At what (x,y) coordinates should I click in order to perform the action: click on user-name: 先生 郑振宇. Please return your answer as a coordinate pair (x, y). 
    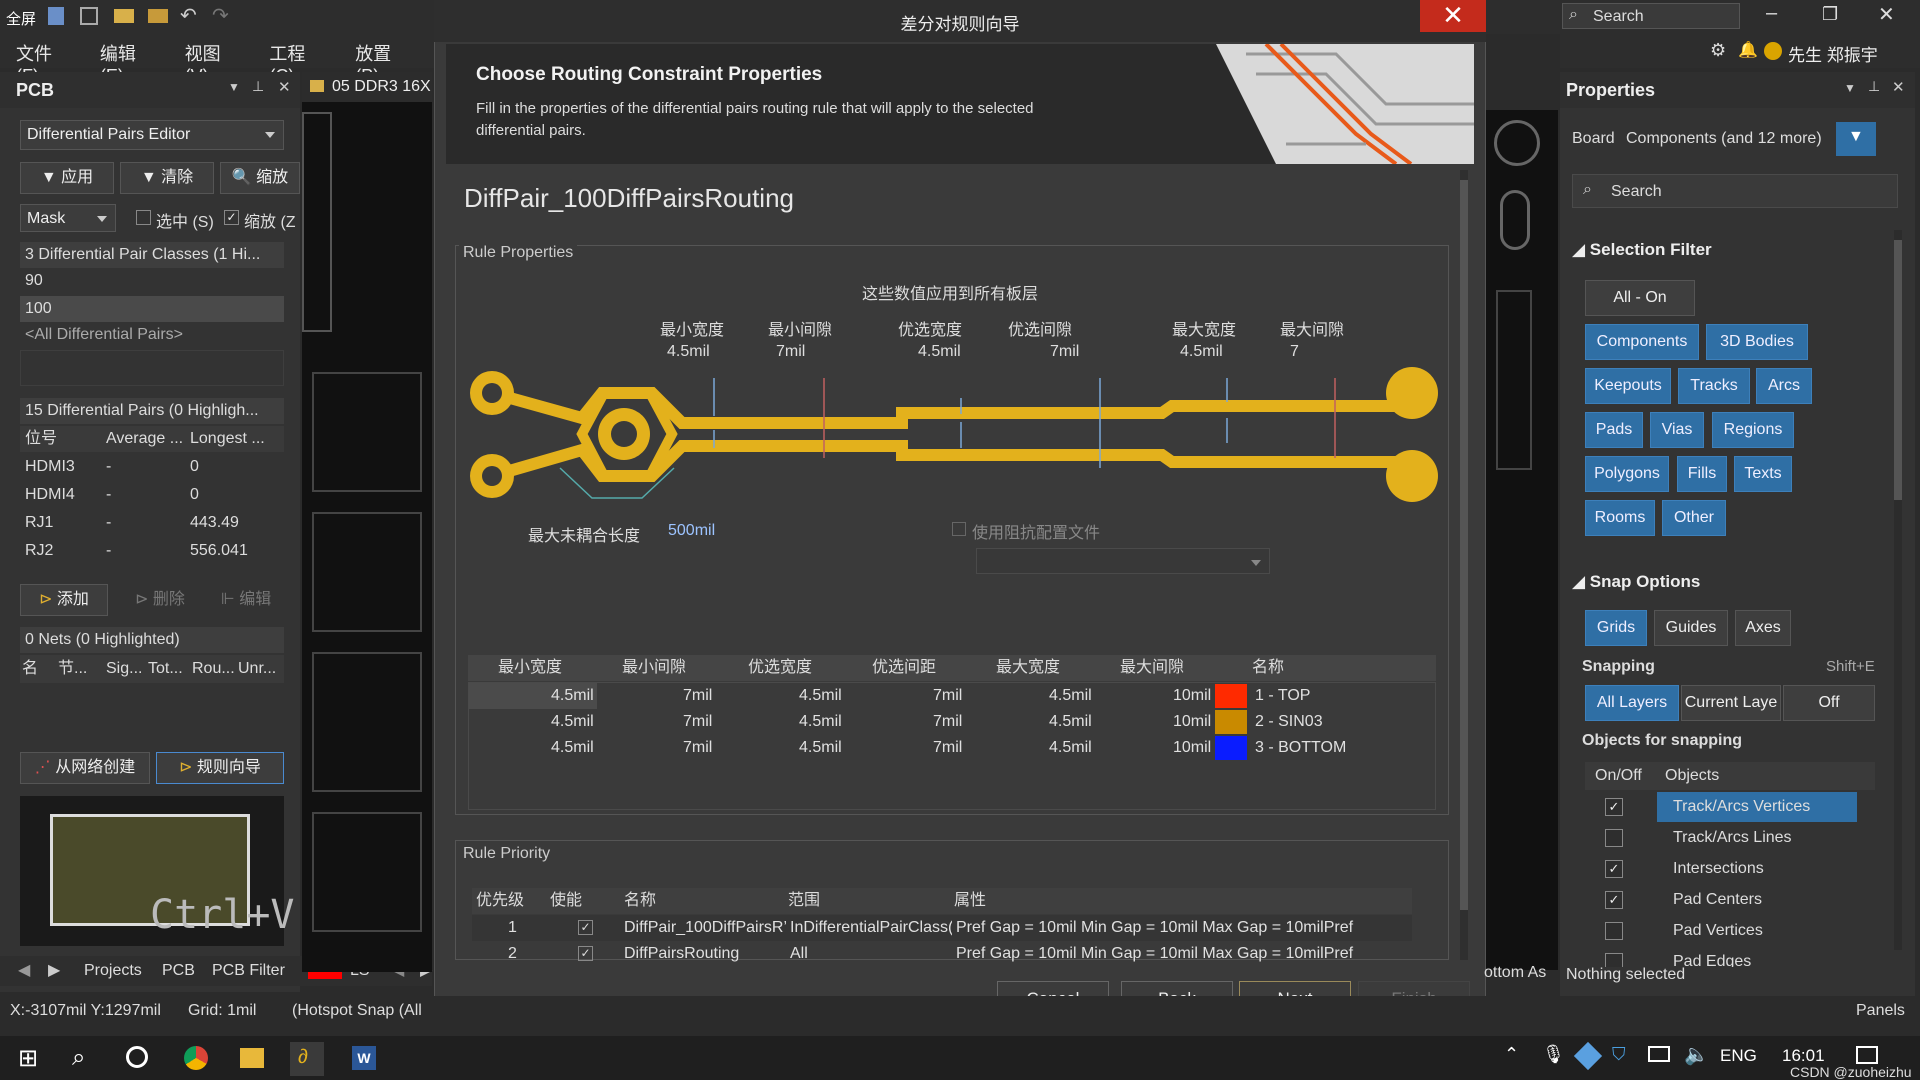
    Looking at the image, I should click on (1833, 53).